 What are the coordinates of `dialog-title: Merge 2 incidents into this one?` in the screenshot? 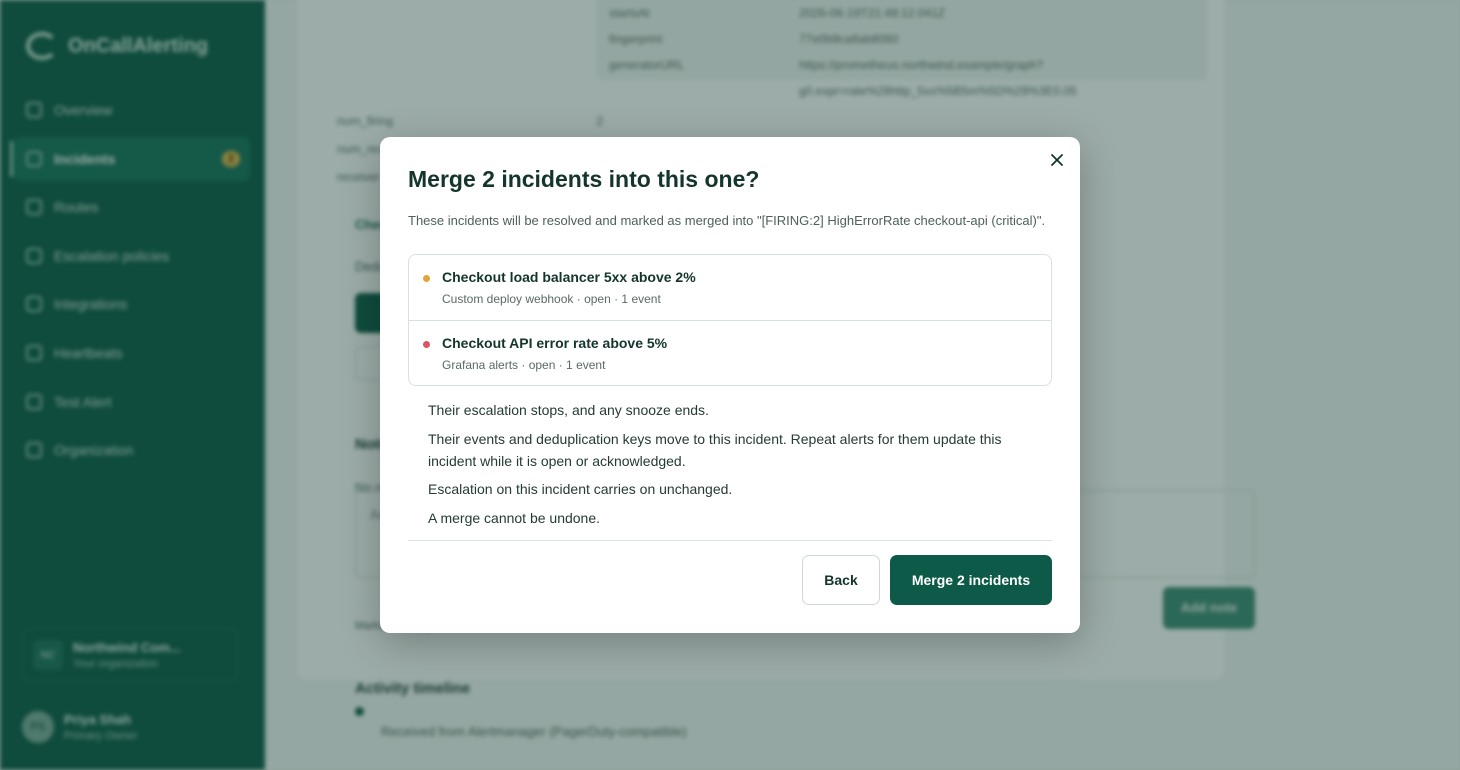 It's located at (584, 179).